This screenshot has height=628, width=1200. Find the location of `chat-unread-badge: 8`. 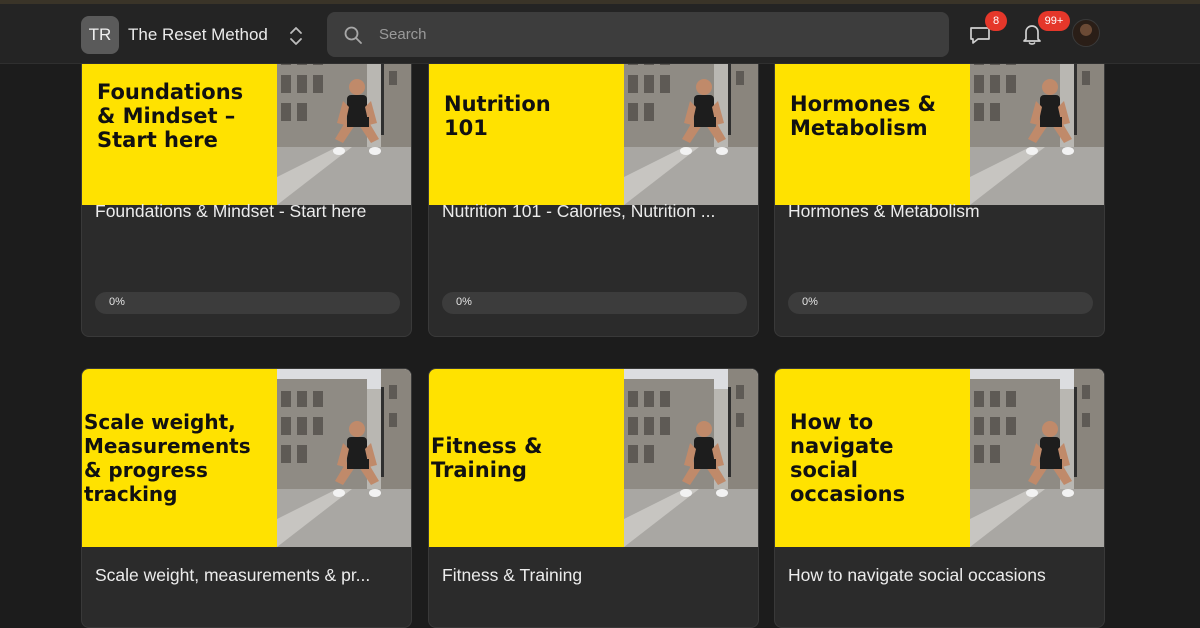

chat-unread-badge: 8 is located at coordinates (996, 21).